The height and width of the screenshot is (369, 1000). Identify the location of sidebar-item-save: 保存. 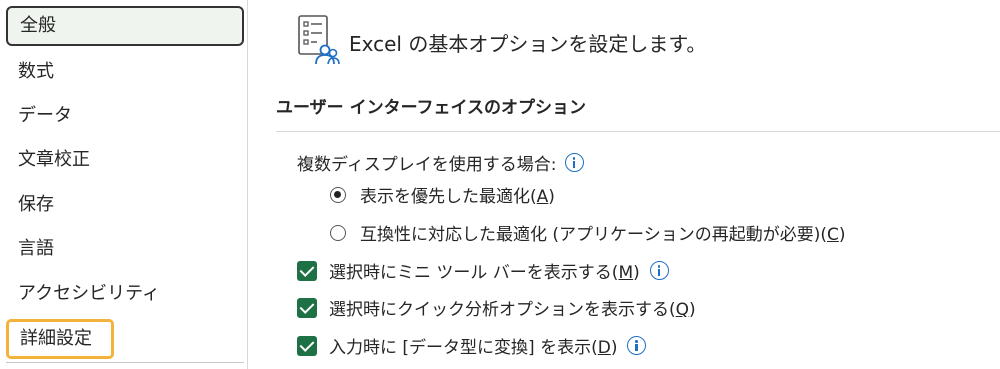
(125, 205).